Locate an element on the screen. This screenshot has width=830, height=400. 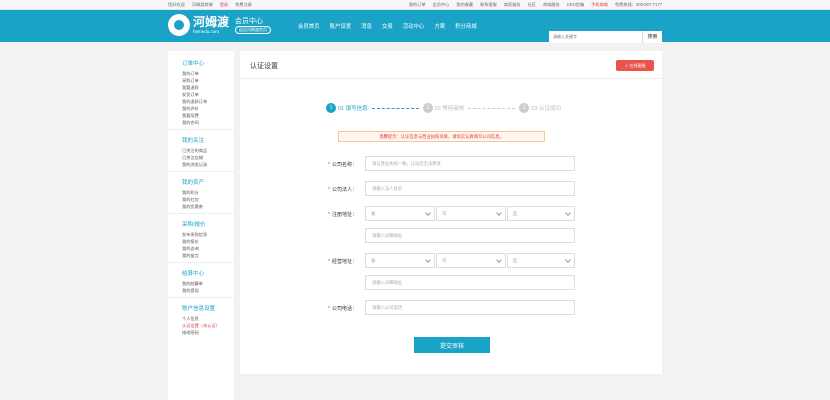
sidebar-item: 我的报价 is located at coordinates (201, 241).